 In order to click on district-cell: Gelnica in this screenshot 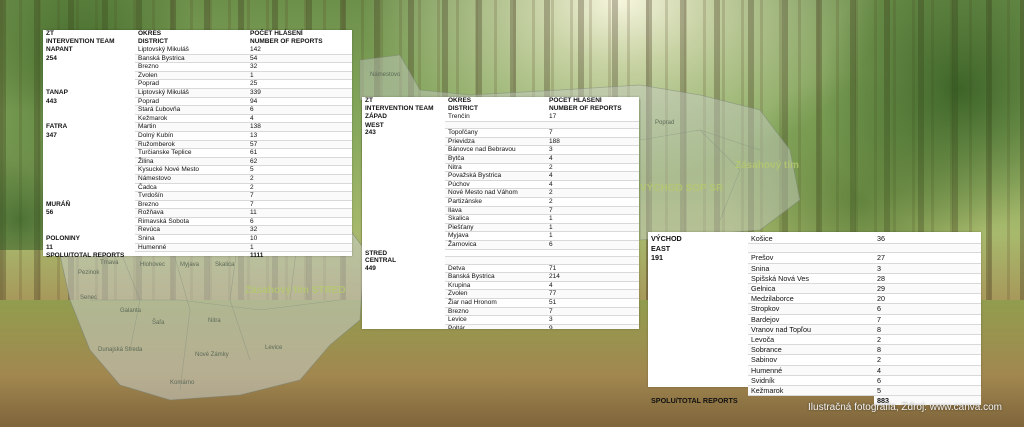, I will do `click(811, 289)`.